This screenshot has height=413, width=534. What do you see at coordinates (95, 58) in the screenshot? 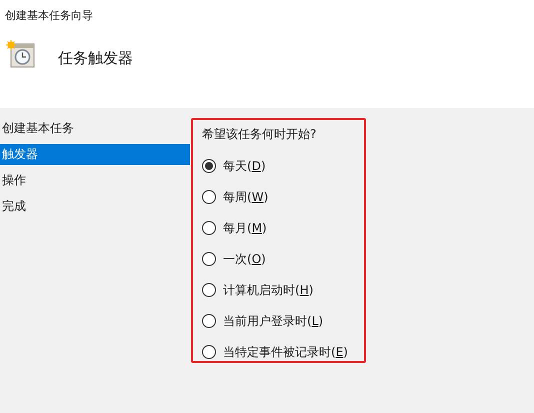
I see `page-heading: 任务触发器` at bounding box center [95, 58].